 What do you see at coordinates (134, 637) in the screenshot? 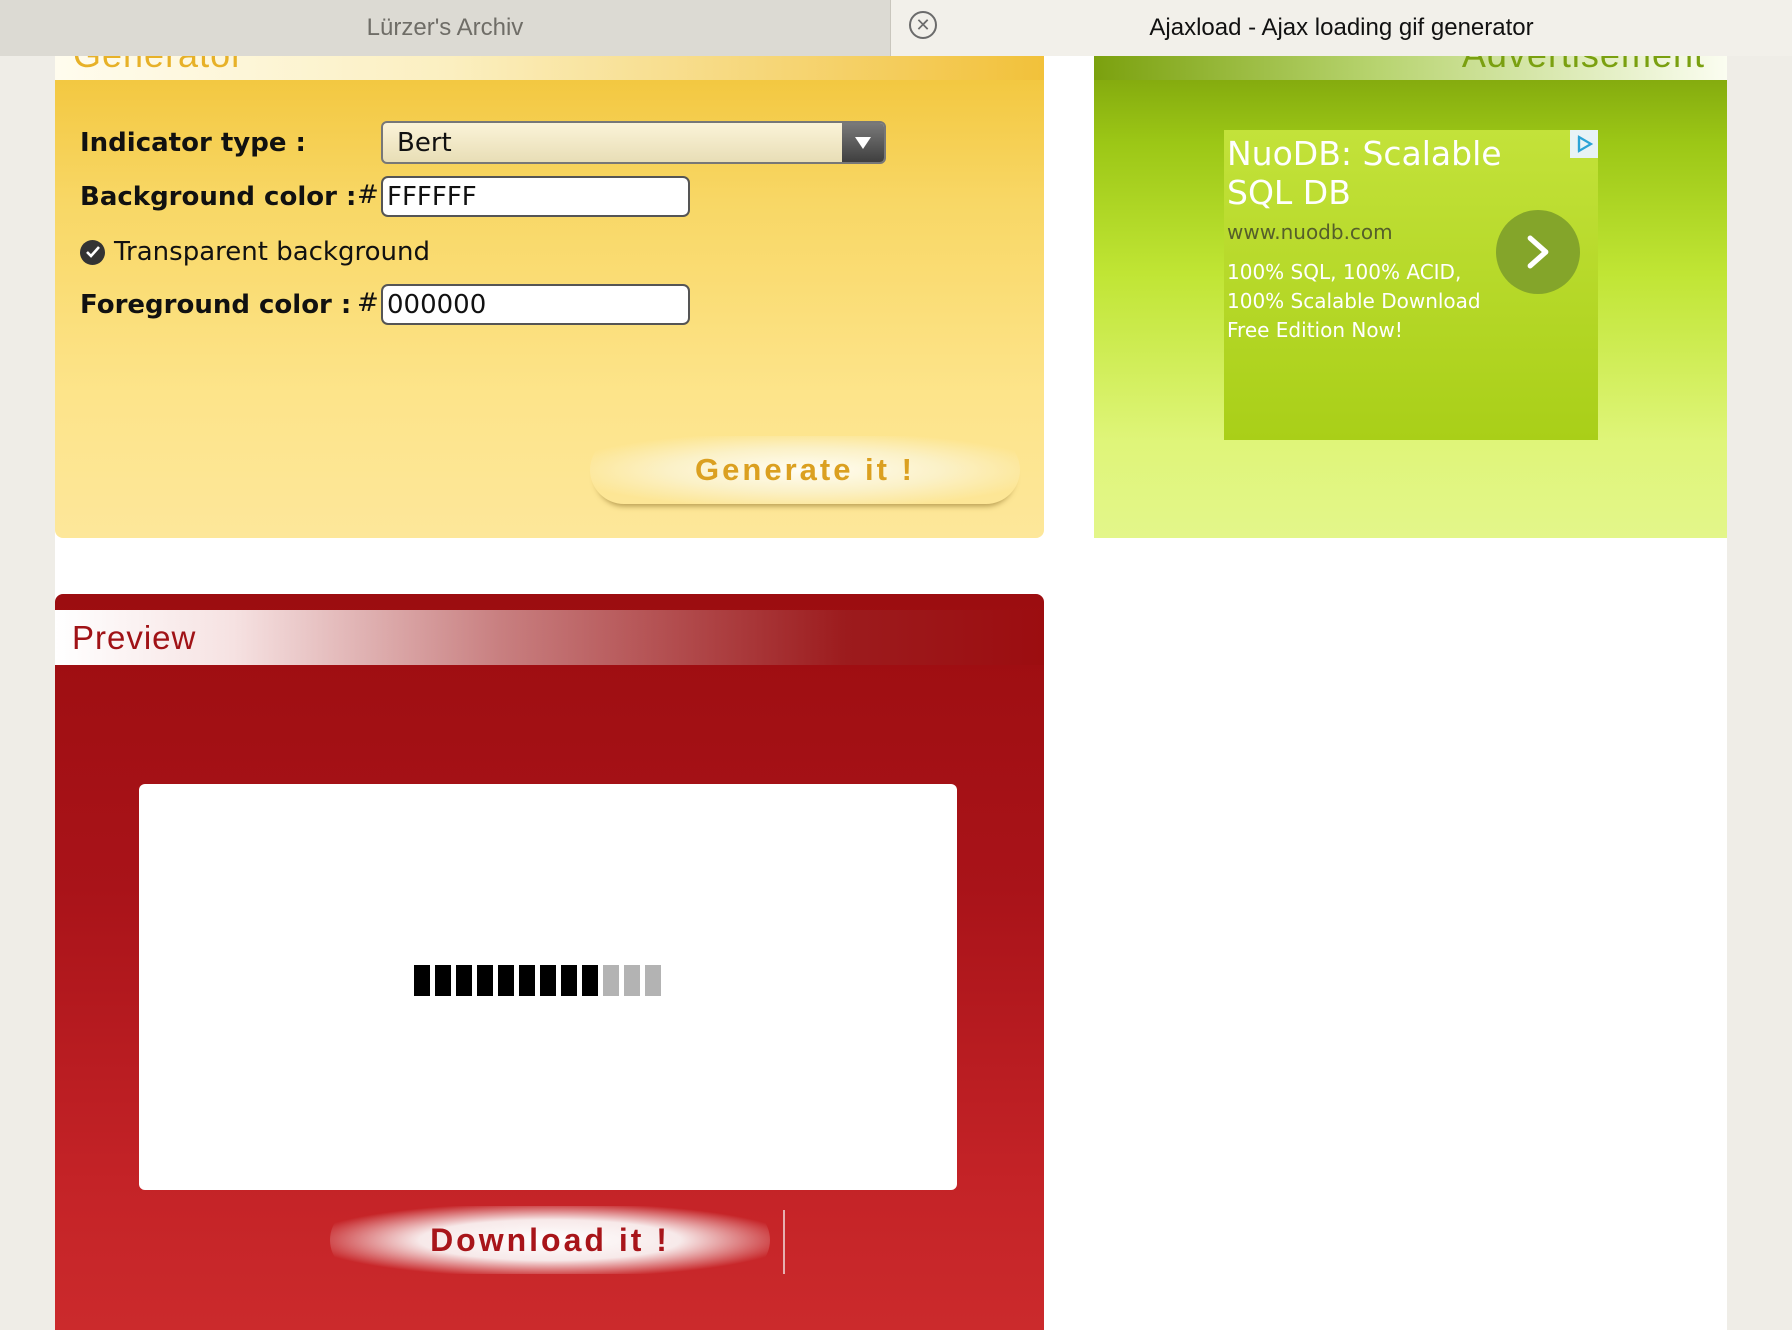
I see `preview-title: Preview` at bounding box center [134, 637].